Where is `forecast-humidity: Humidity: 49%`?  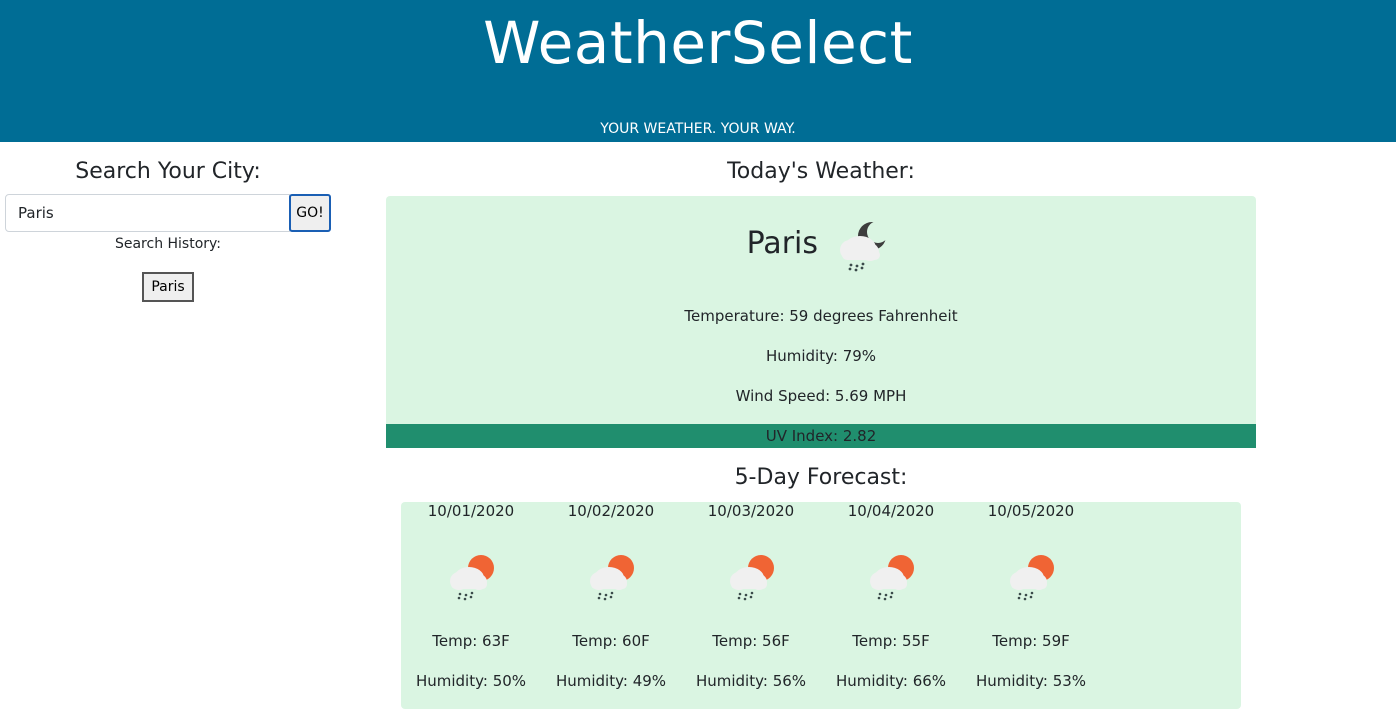 forecast-humidity: Humidity: 49% is located at coordinates (611, 681).